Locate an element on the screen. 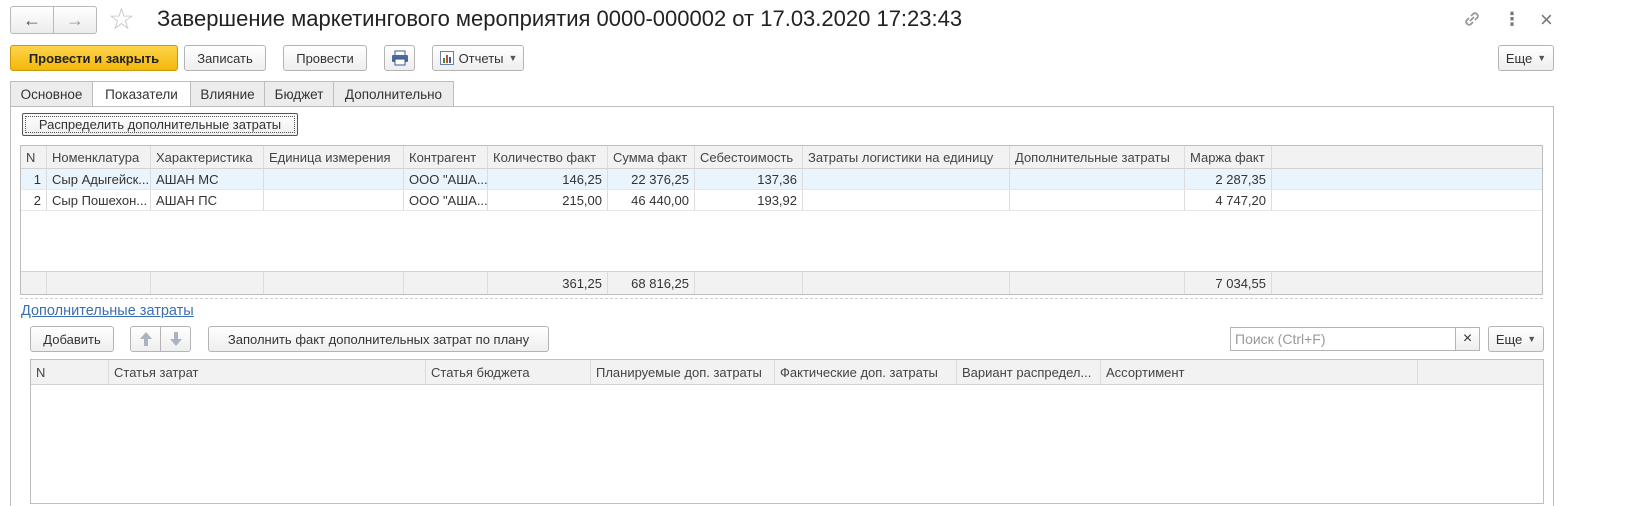 The height and width of the screenshot is (506, 1628). clear-search-button: × is located at coordinates (1467, 339).